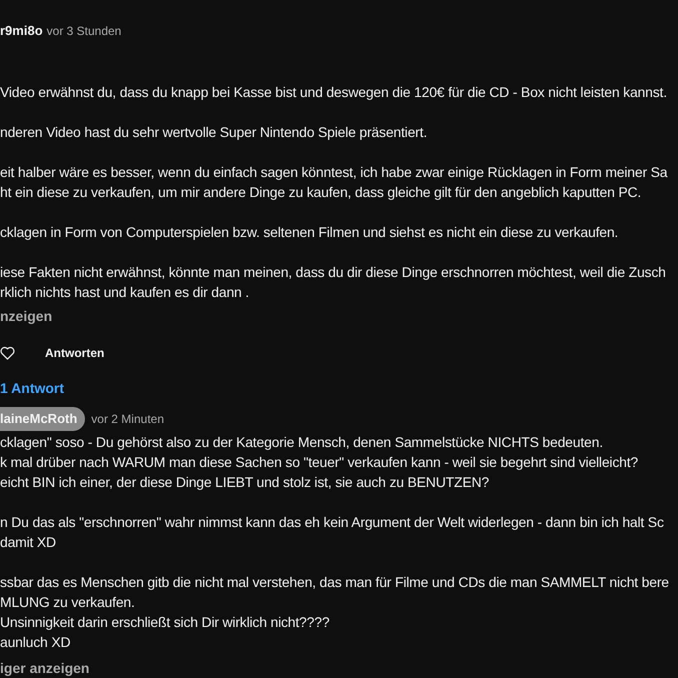 This screenshot has height=678, width=678. Describe the element at coordinates (7, 353) in the screenshot. I see `heart-icon` at that location.